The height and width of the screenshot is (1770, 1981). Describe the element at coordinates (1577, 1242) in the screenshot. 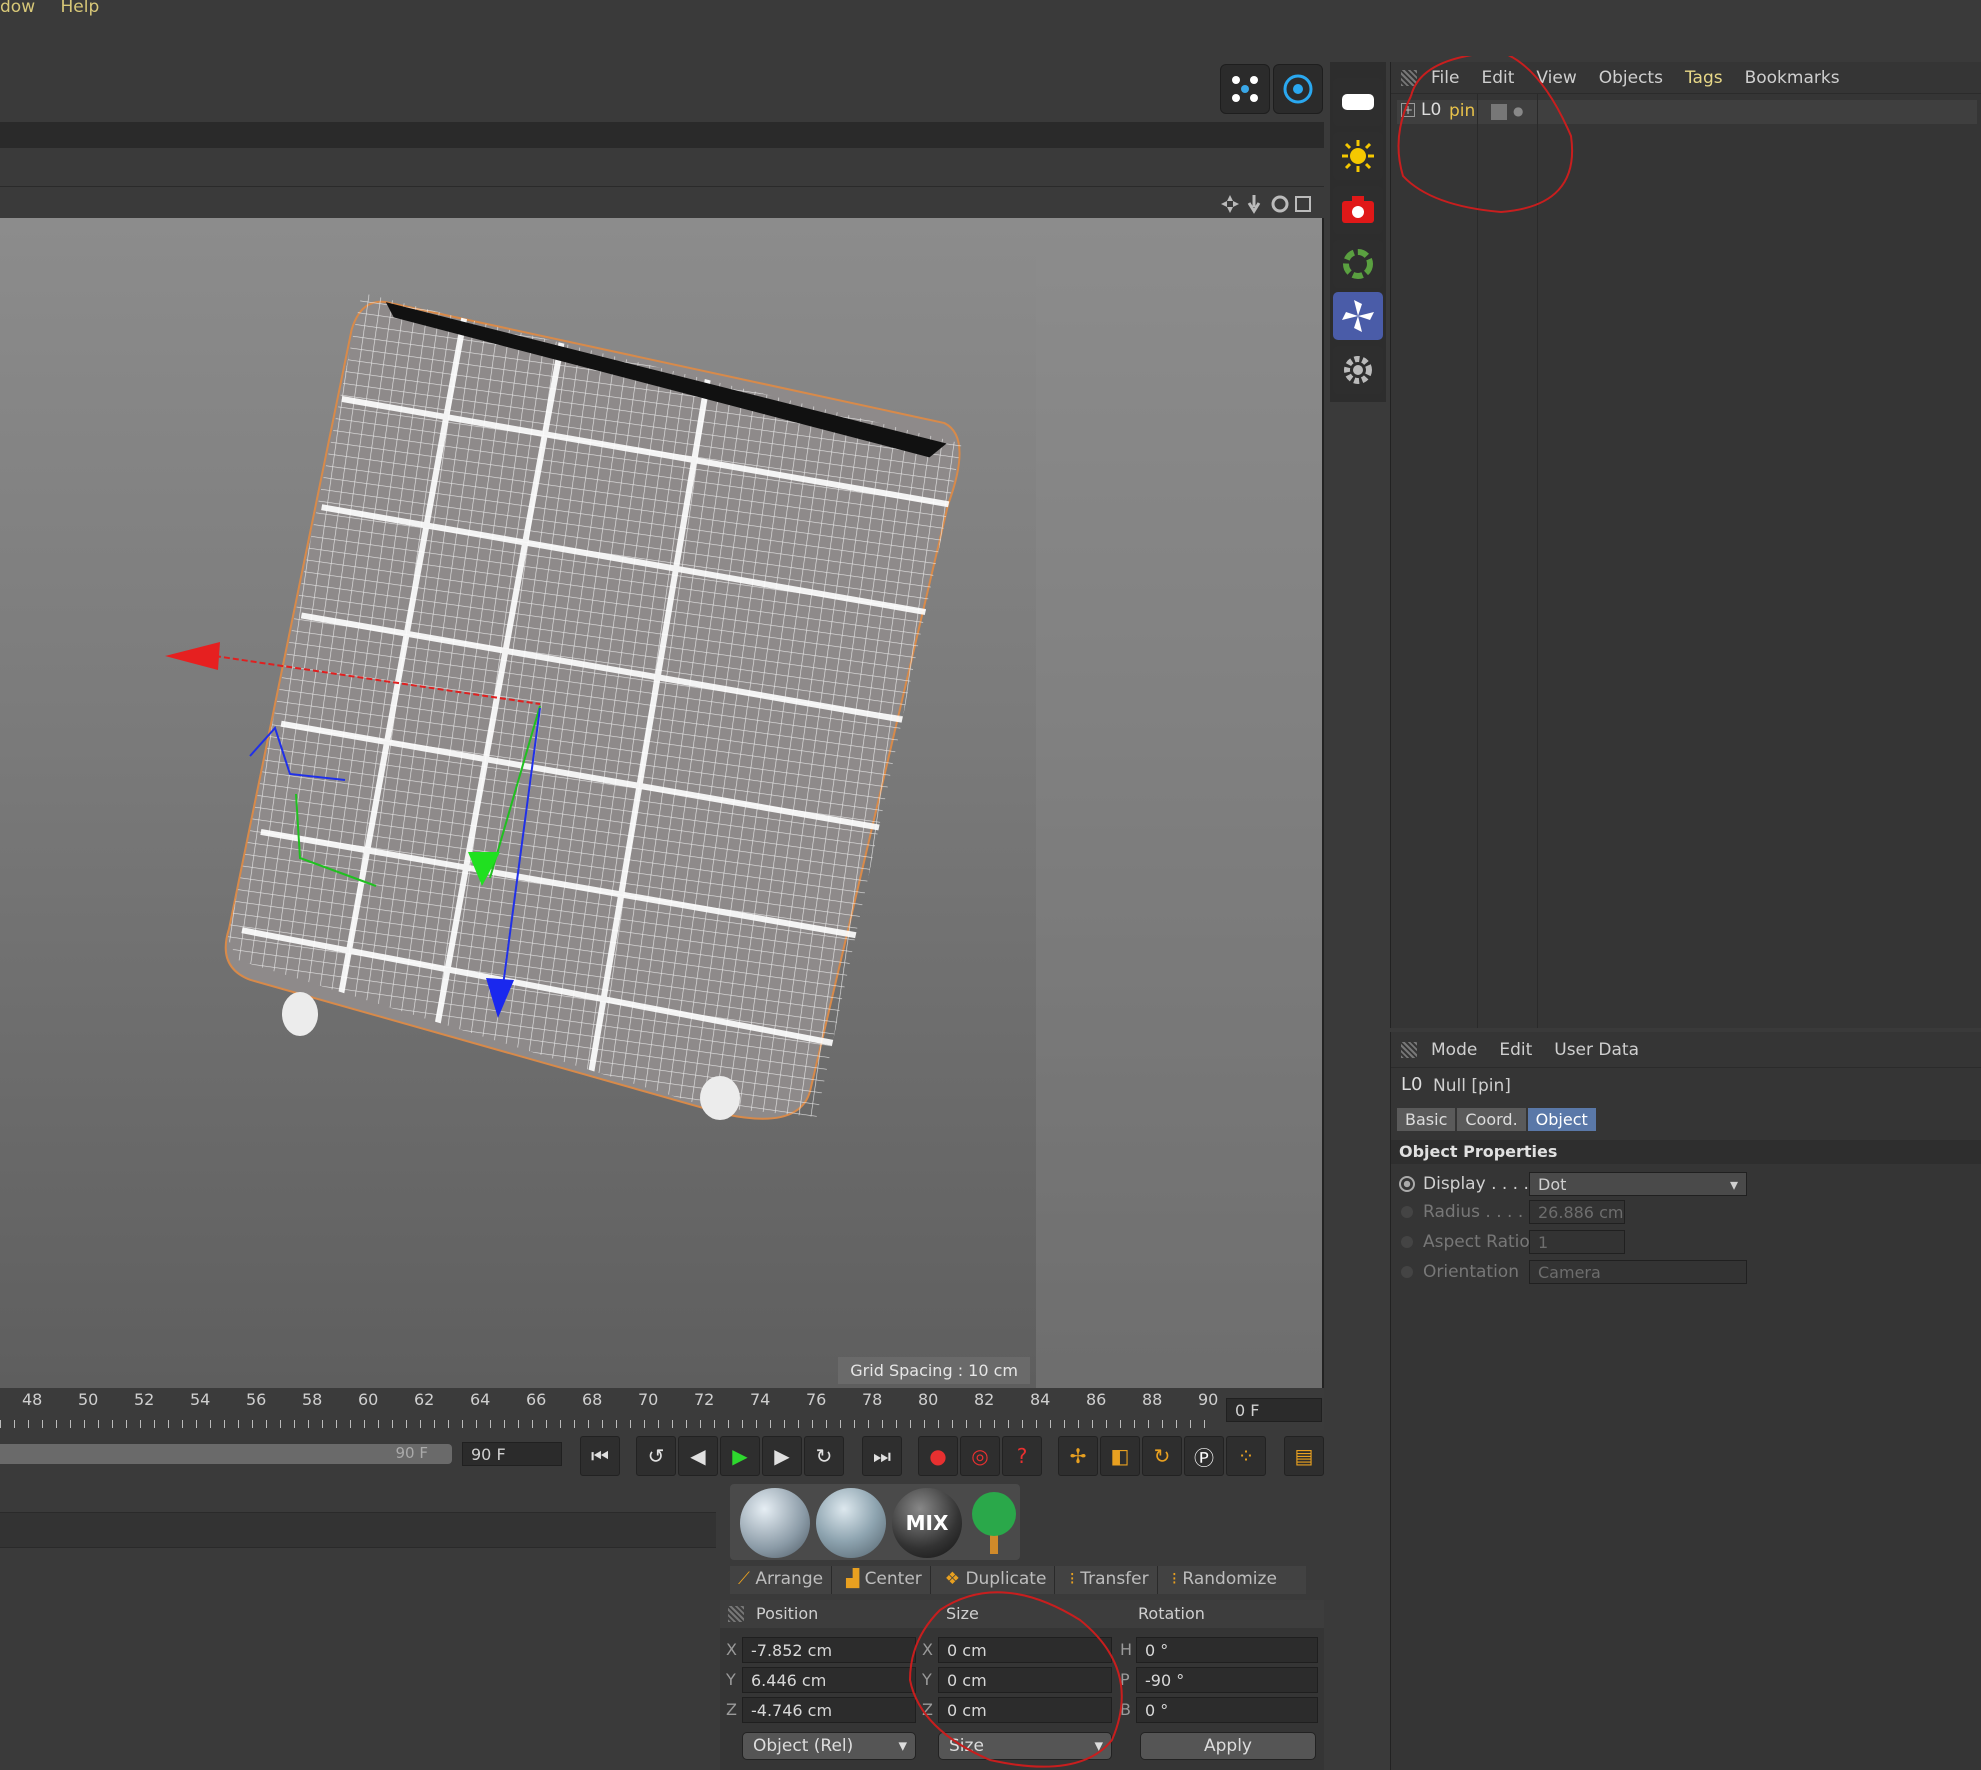

I see `aspect-field: 1` at that location.